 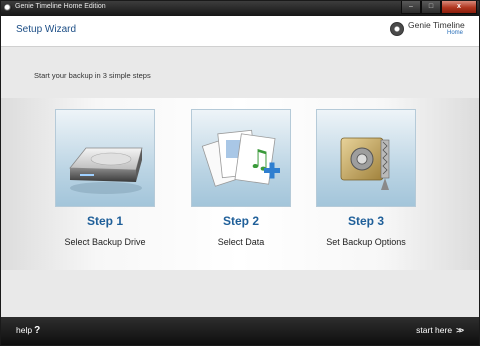 I want to click on step-2-tile: ♫, so click(x=241, y=158).